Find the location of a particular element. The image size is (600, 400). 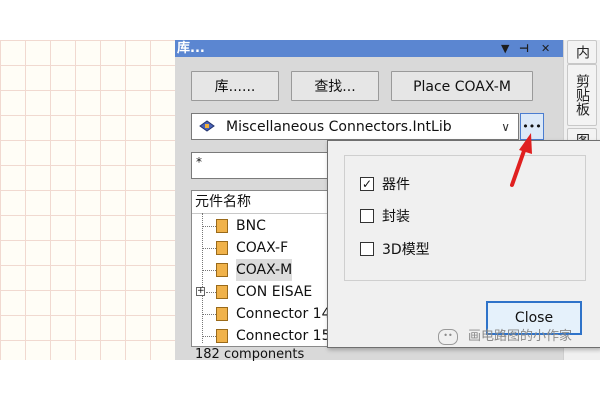

list-header: 元件名称 is located at coordinates (223, 202).